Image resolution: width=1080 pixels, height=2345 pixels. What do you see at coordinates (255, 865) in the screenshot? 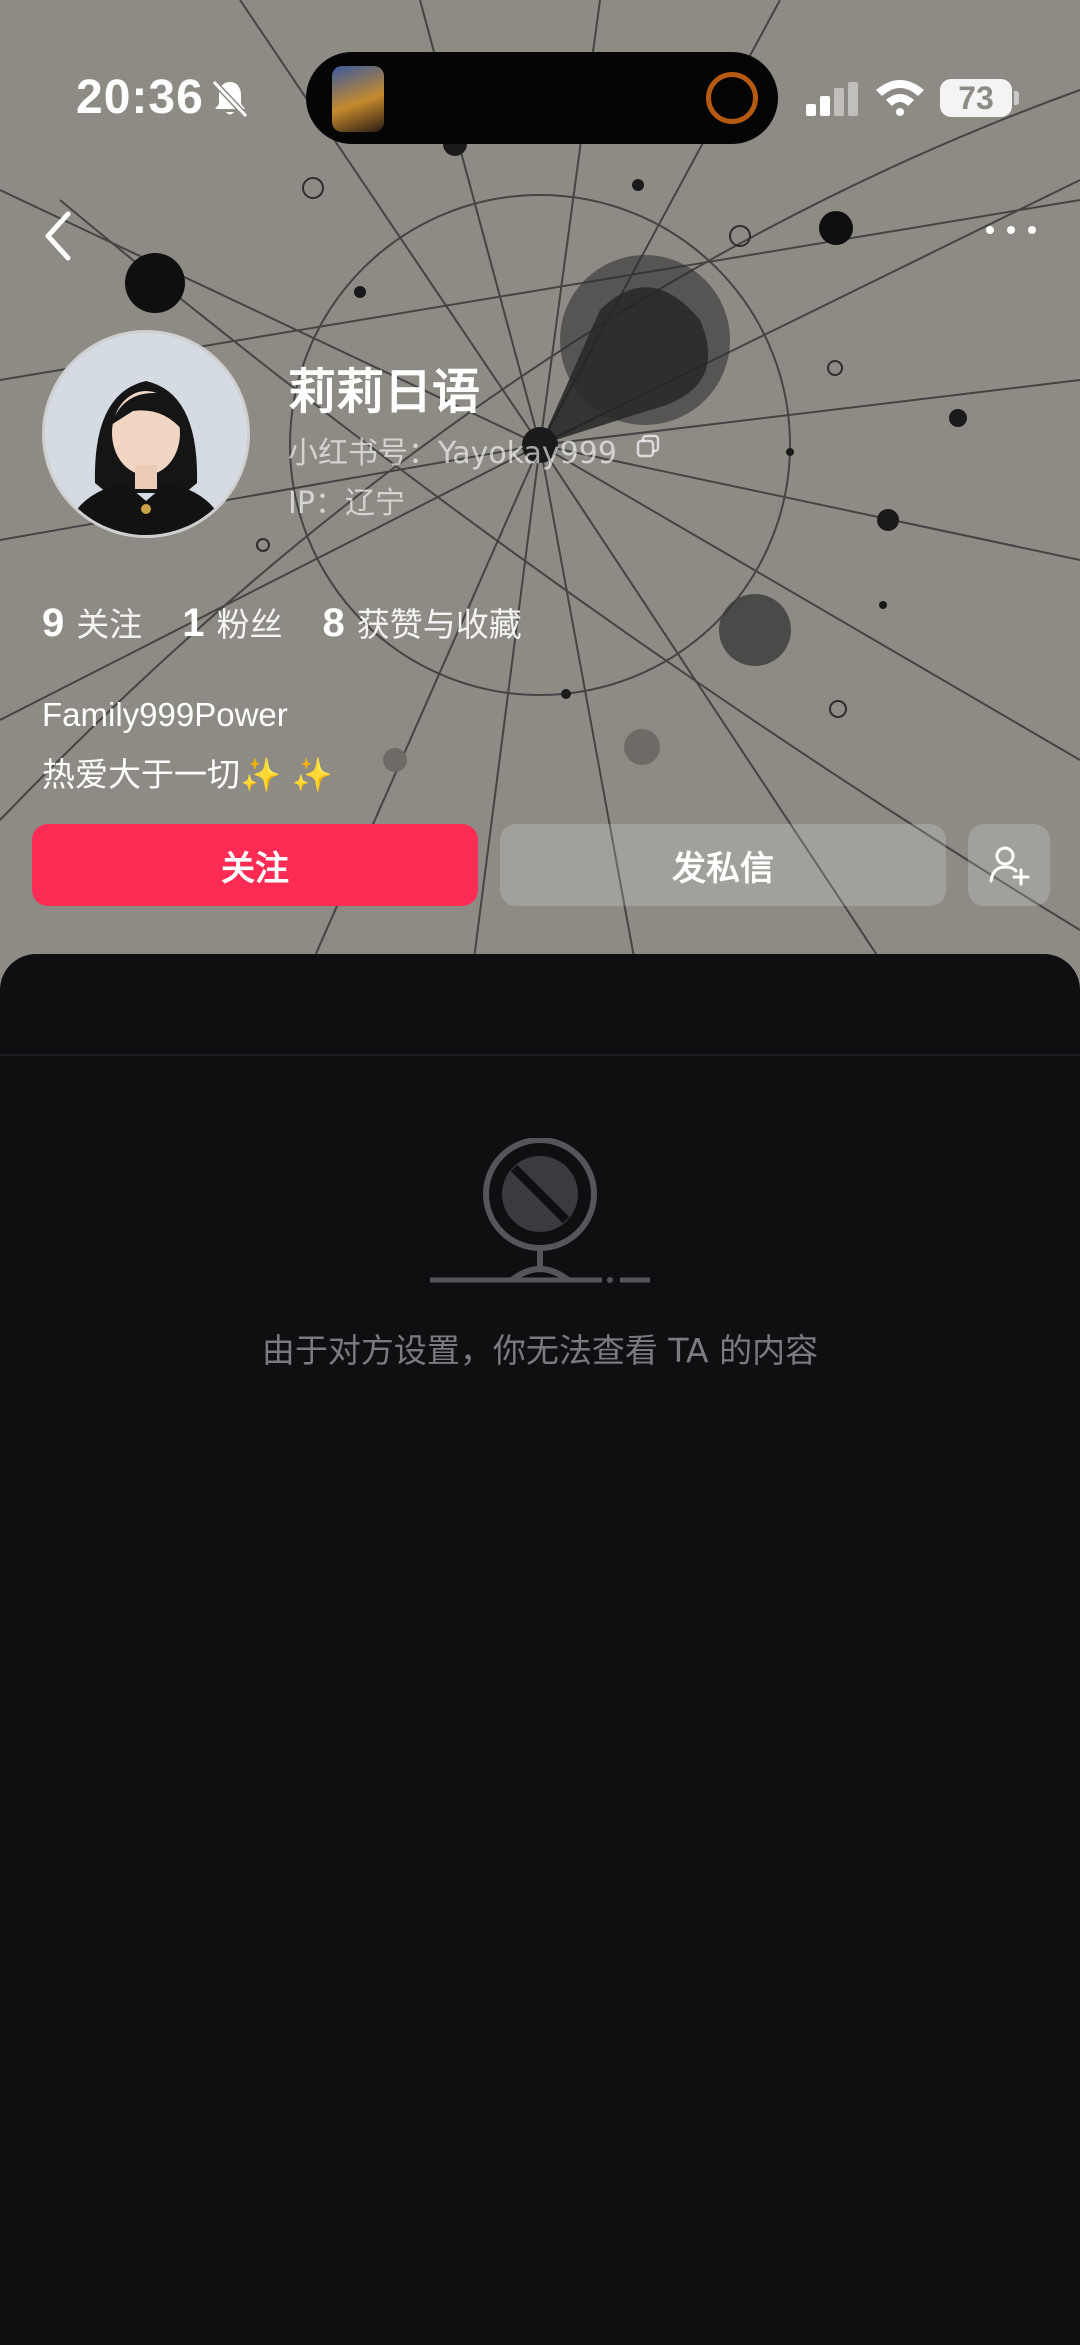
I see `follow-button: 关注` at bounding box center [255, 865].